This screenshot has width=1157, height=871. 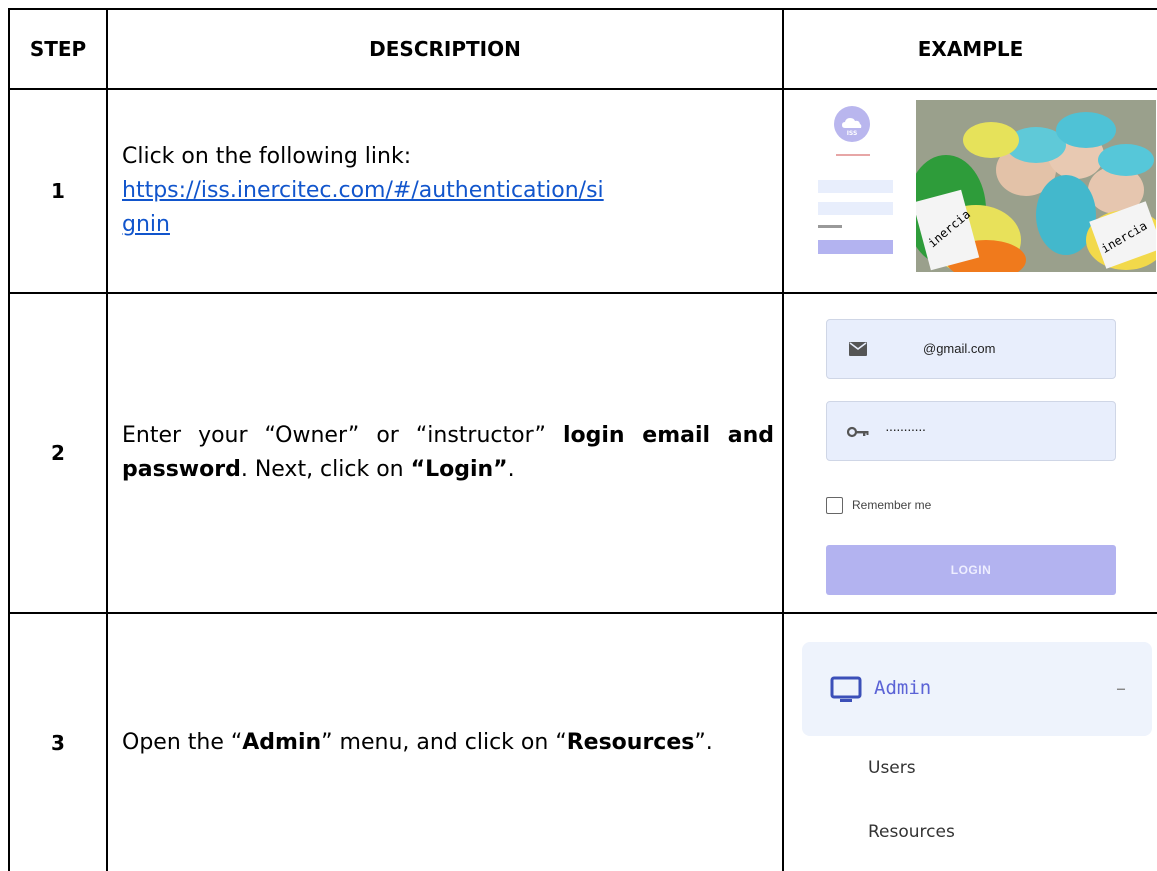 I want to click on desc-bold-login-button: “Login”, so click(x=459, y=469).